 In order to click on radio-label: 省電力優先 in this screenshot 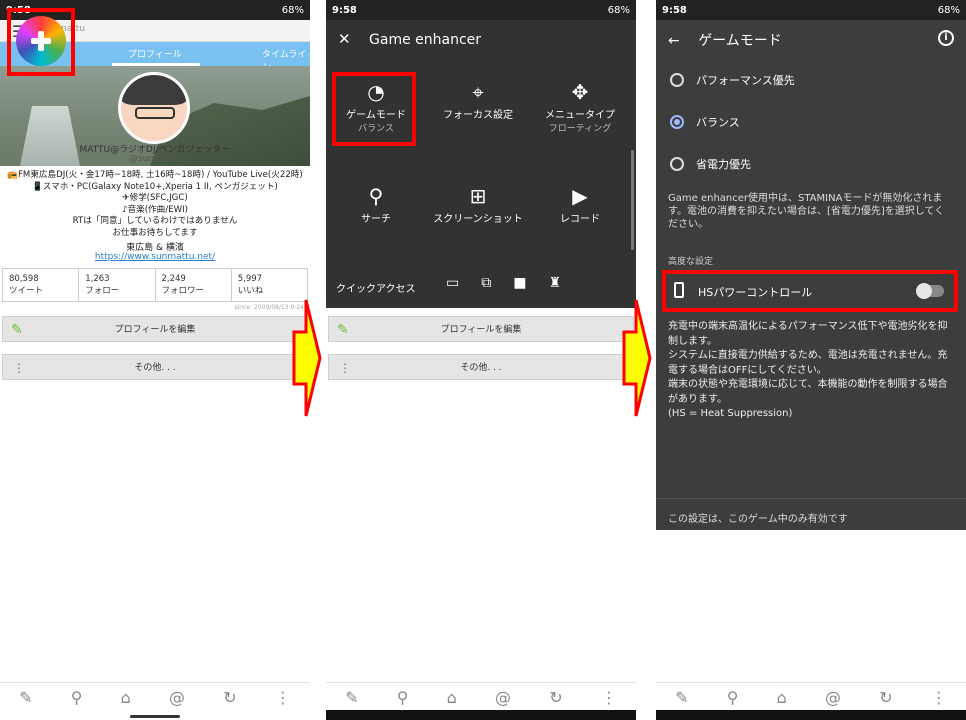, I will do `click(723, 164)`.